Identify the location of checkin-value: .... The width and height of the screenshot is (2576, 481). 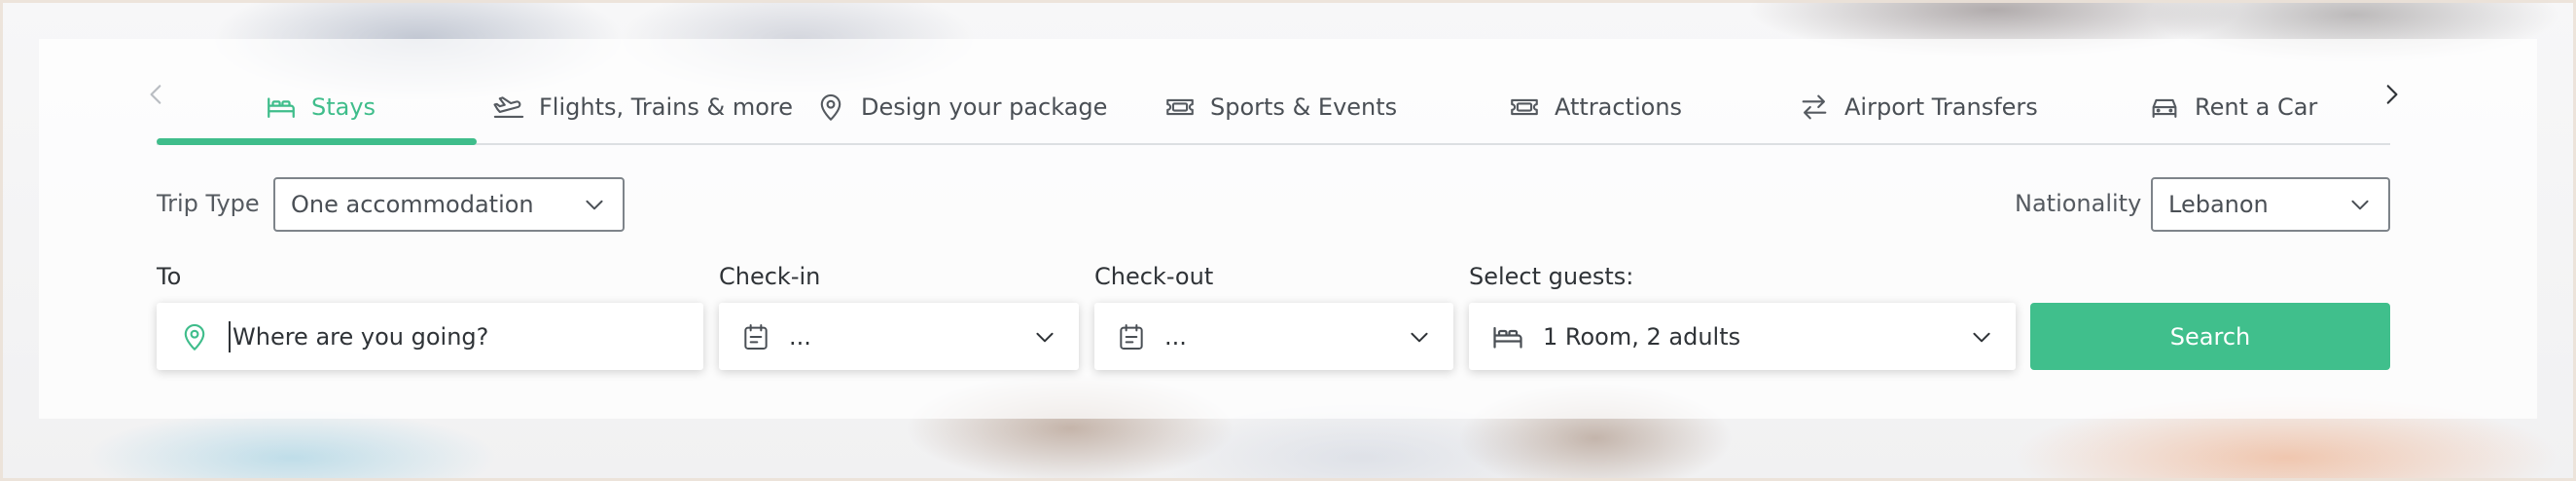
(800, 336).